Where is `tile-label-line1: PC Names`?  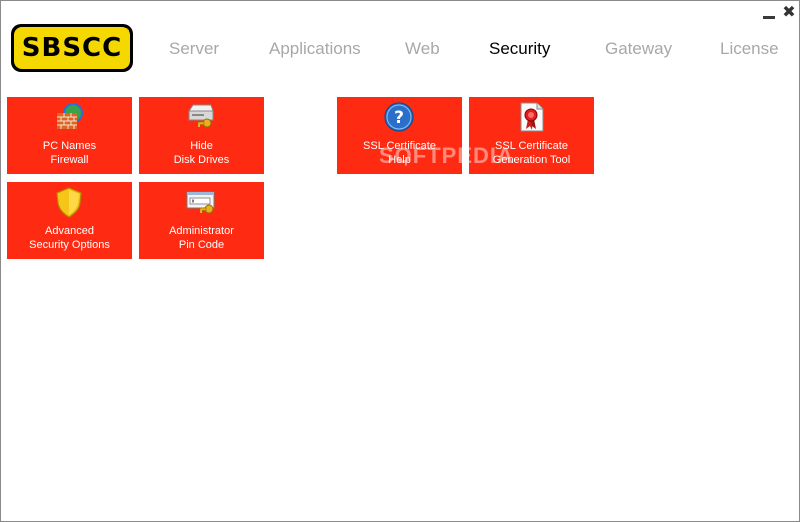
tile-label-line1: PC Names is located at coordinates (69, 146).